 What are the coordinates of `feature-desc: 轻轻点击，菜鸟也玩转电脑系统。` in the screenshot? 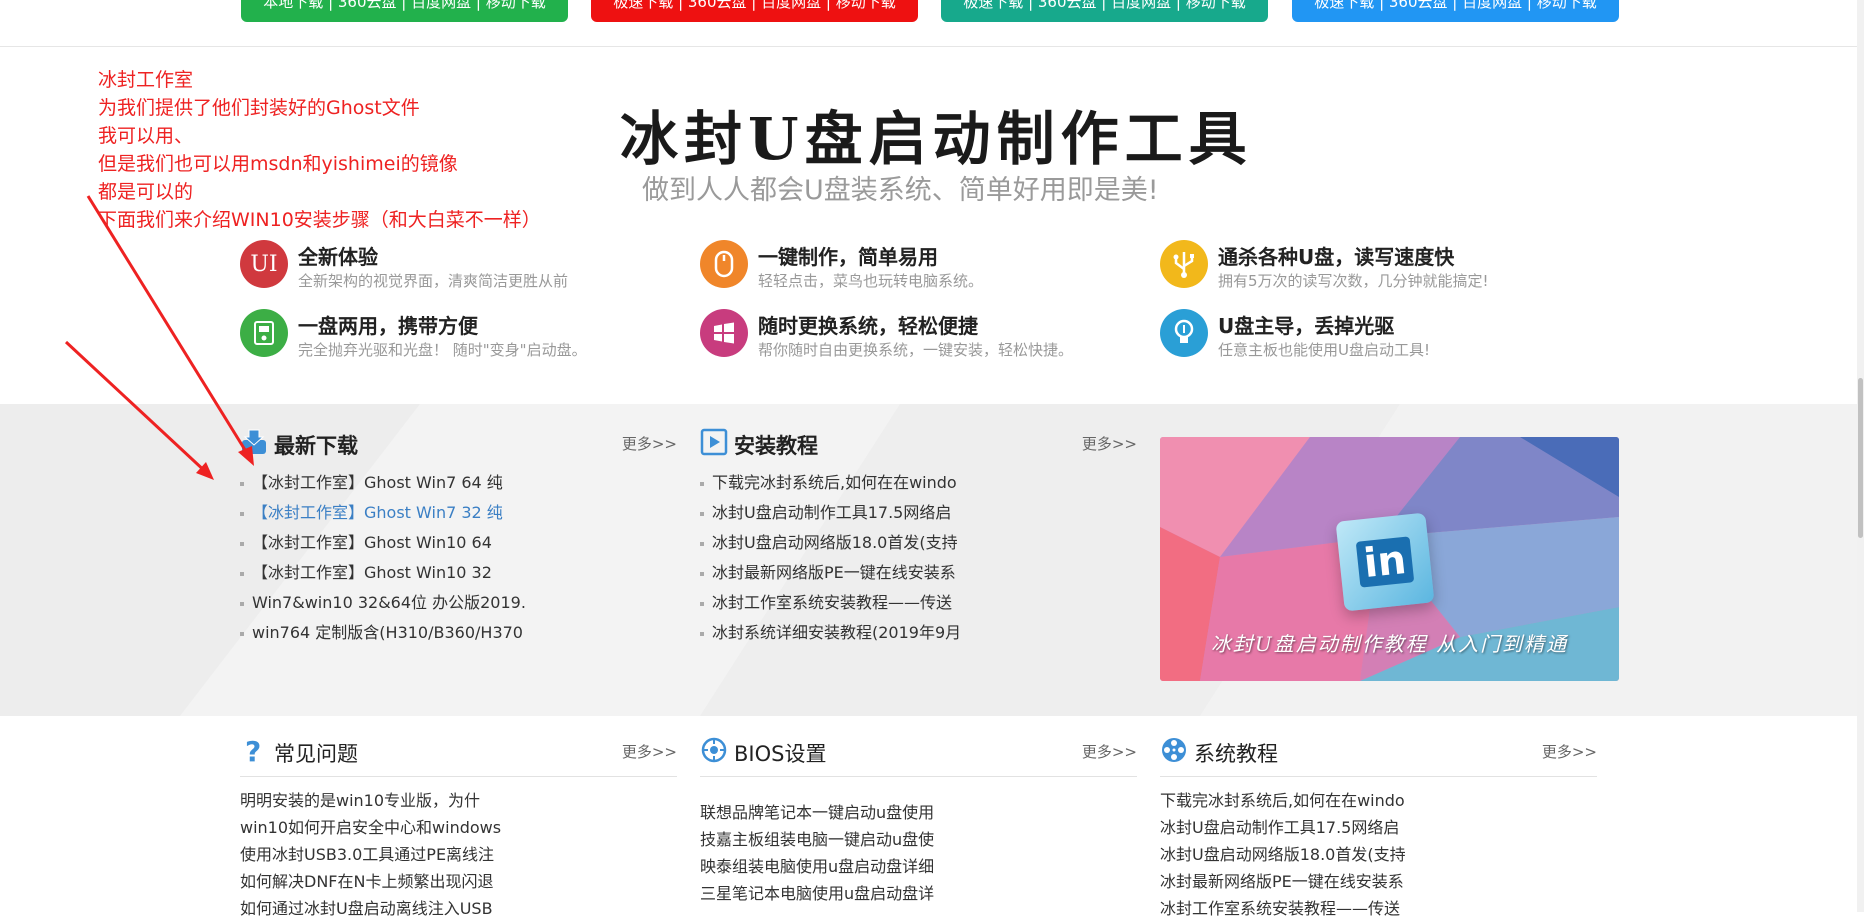 It's located at (871, 281).